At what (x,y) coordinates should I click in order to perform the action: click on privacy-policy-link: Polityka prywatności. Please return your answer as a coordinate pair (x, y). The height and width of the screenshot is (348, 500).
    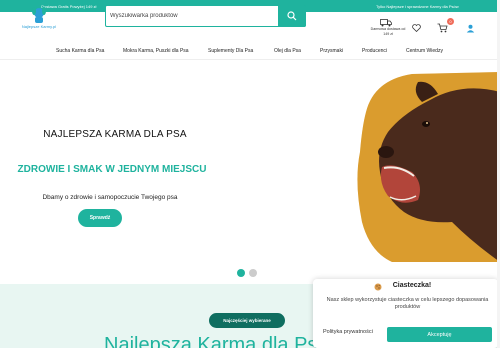
    Looking at the image, I should click on (348, 332).